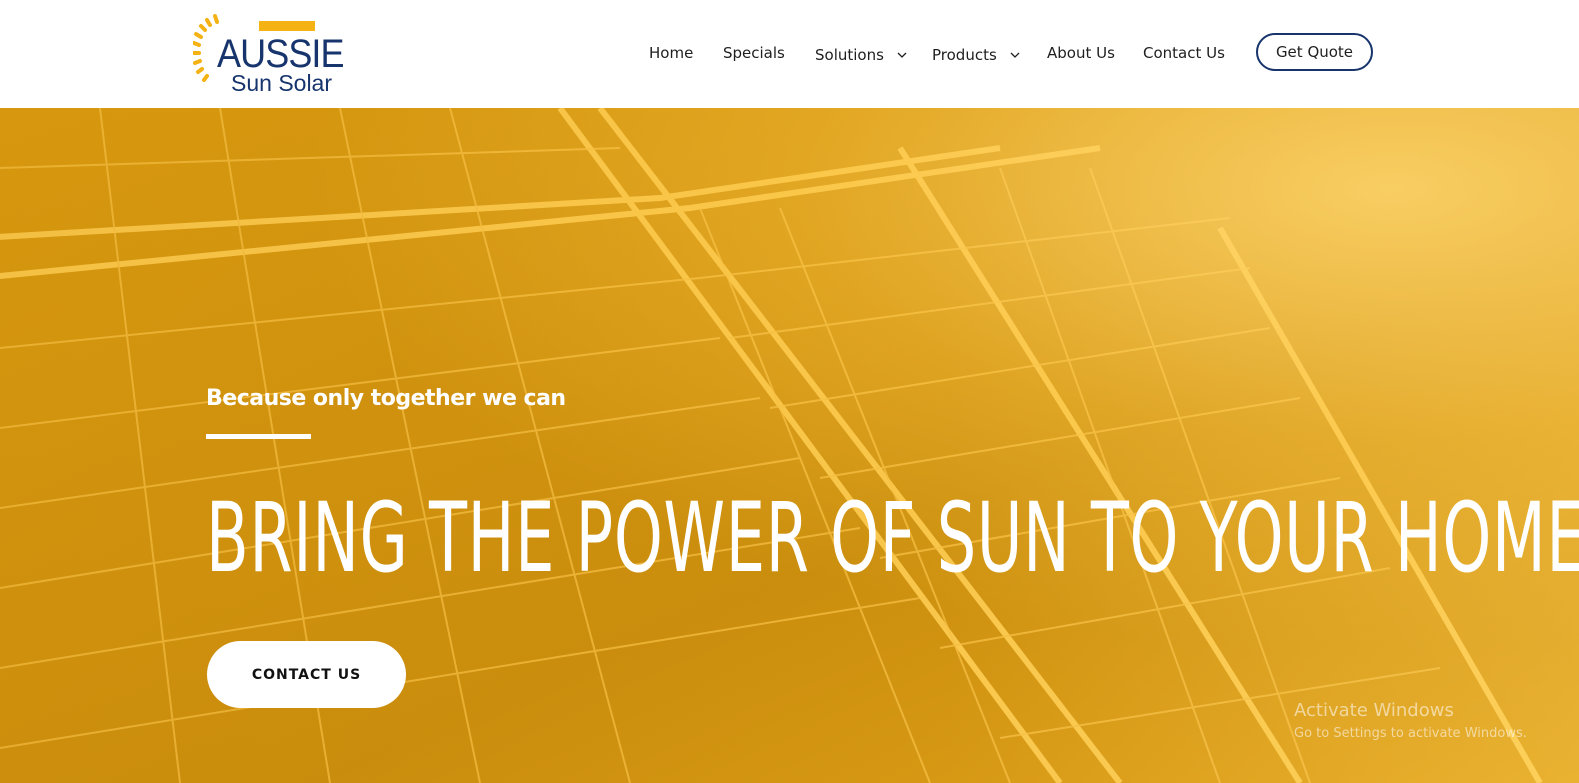  Describe the element at coordinates (287, 26) in the screenshot. I see `logo-accent-bar` at that location.